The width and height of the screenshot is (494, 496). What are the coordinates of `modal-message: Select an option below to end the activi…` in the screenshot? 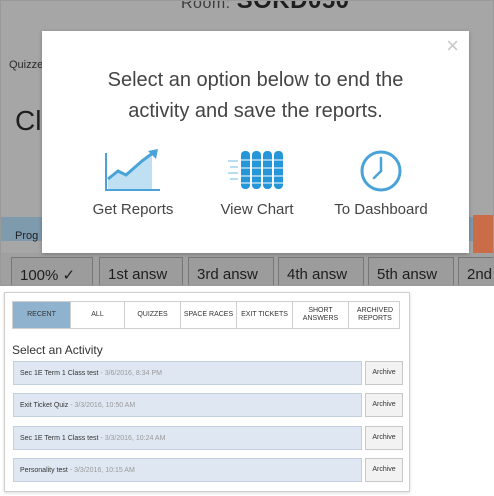 It's located at (255, 96).